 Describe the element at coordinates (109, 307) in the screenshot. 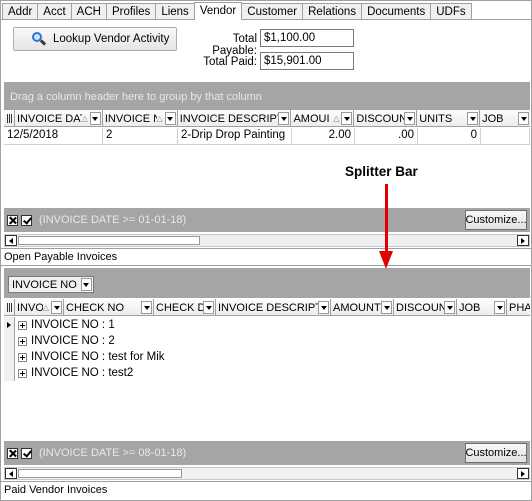

I see `col-check-no: CHECK NO` at that location.